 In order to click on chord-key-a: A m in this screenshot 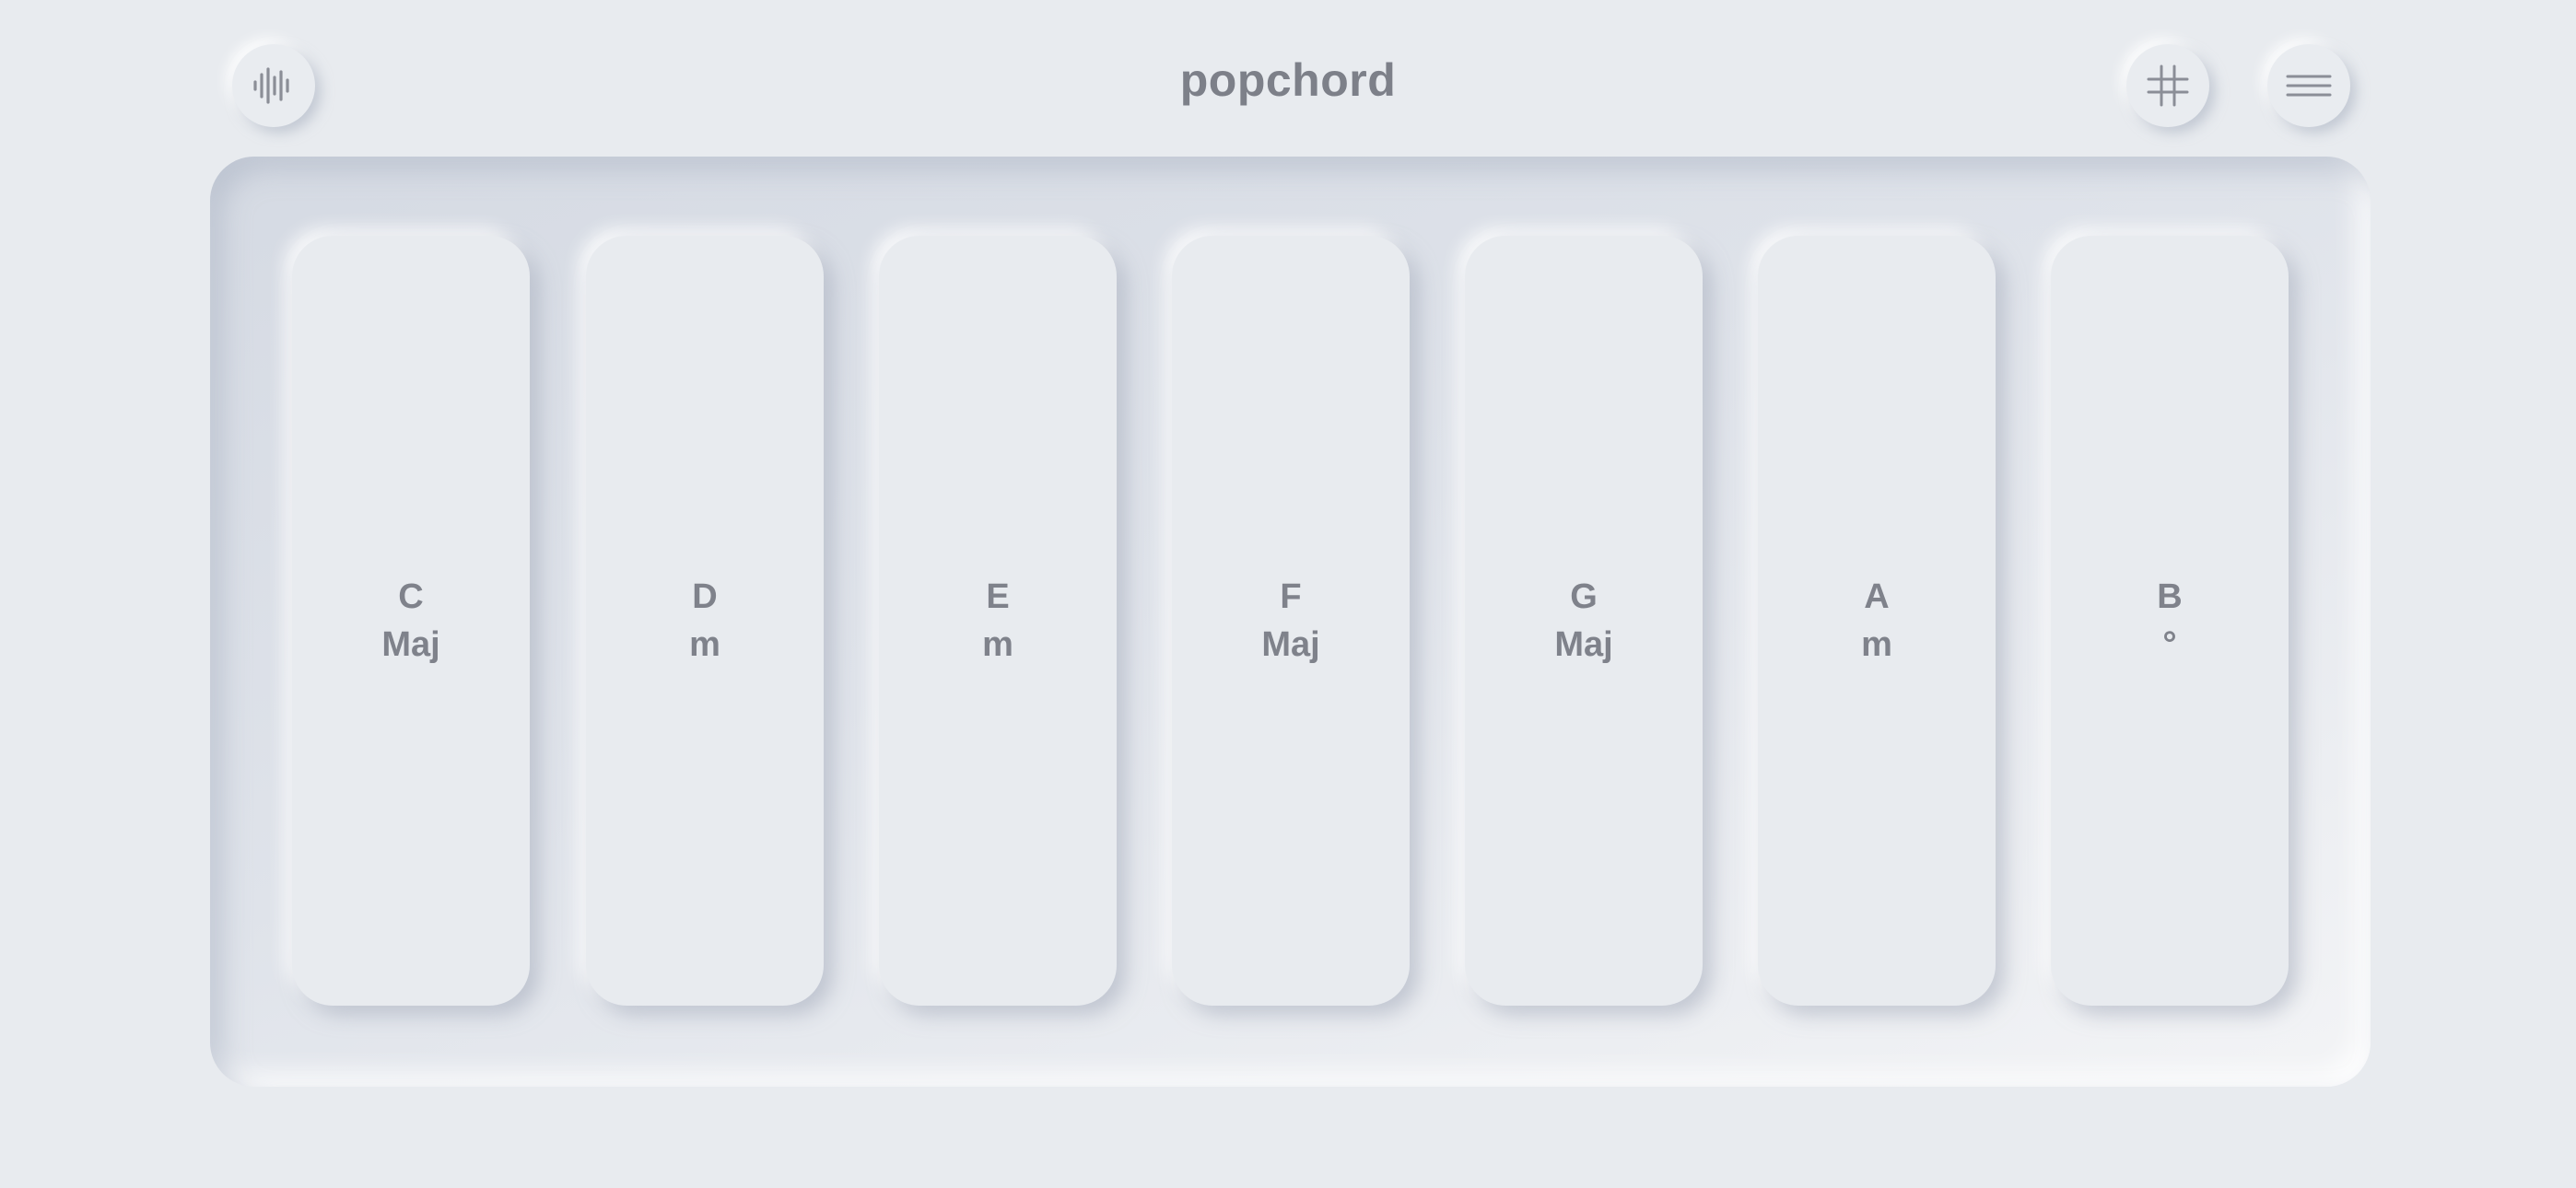, I will do `click(1877, 621)`.